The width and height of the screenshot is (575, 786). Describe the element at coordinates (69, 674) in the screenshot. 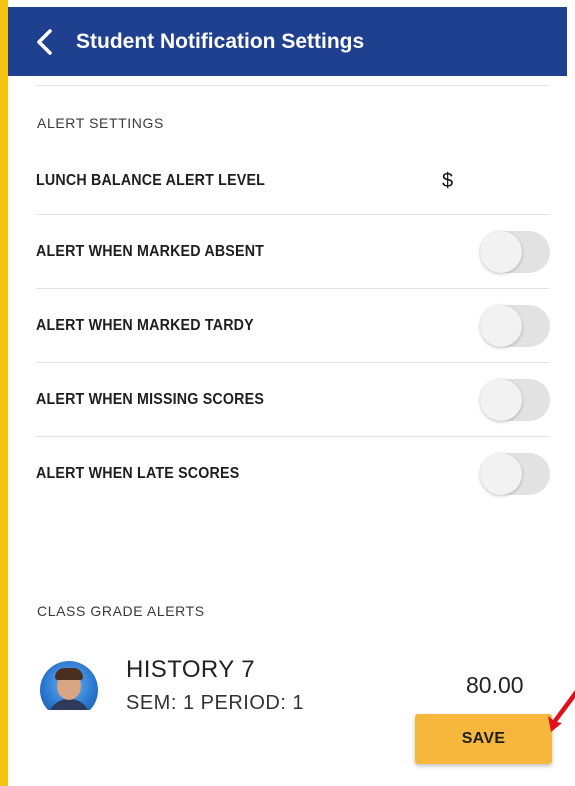

I see `avatar-hair` at that location.